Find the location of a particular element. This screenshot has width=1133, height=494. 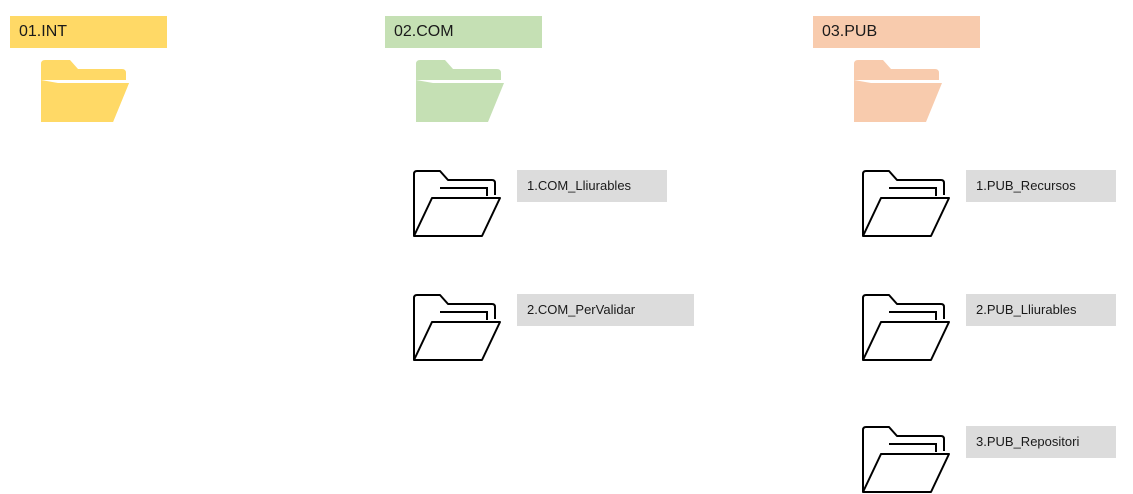

subfolder-label: 1.COM_Lliurables is located at coordinates (592, 186).